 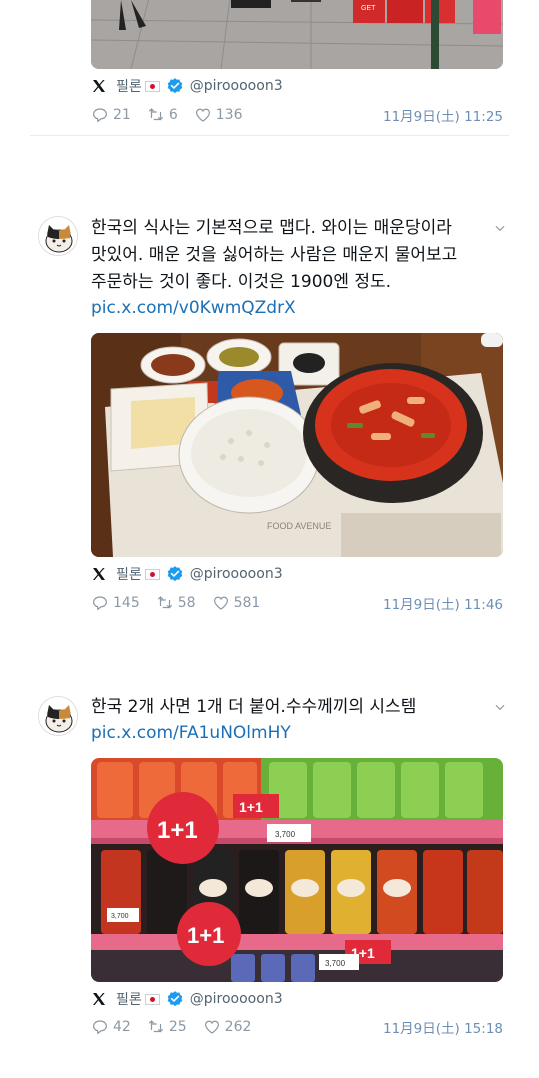 What do you see at coordinates (176, 603) in the screenshot?
I see `retweet-count: 58` at bounding box center [176, 603].